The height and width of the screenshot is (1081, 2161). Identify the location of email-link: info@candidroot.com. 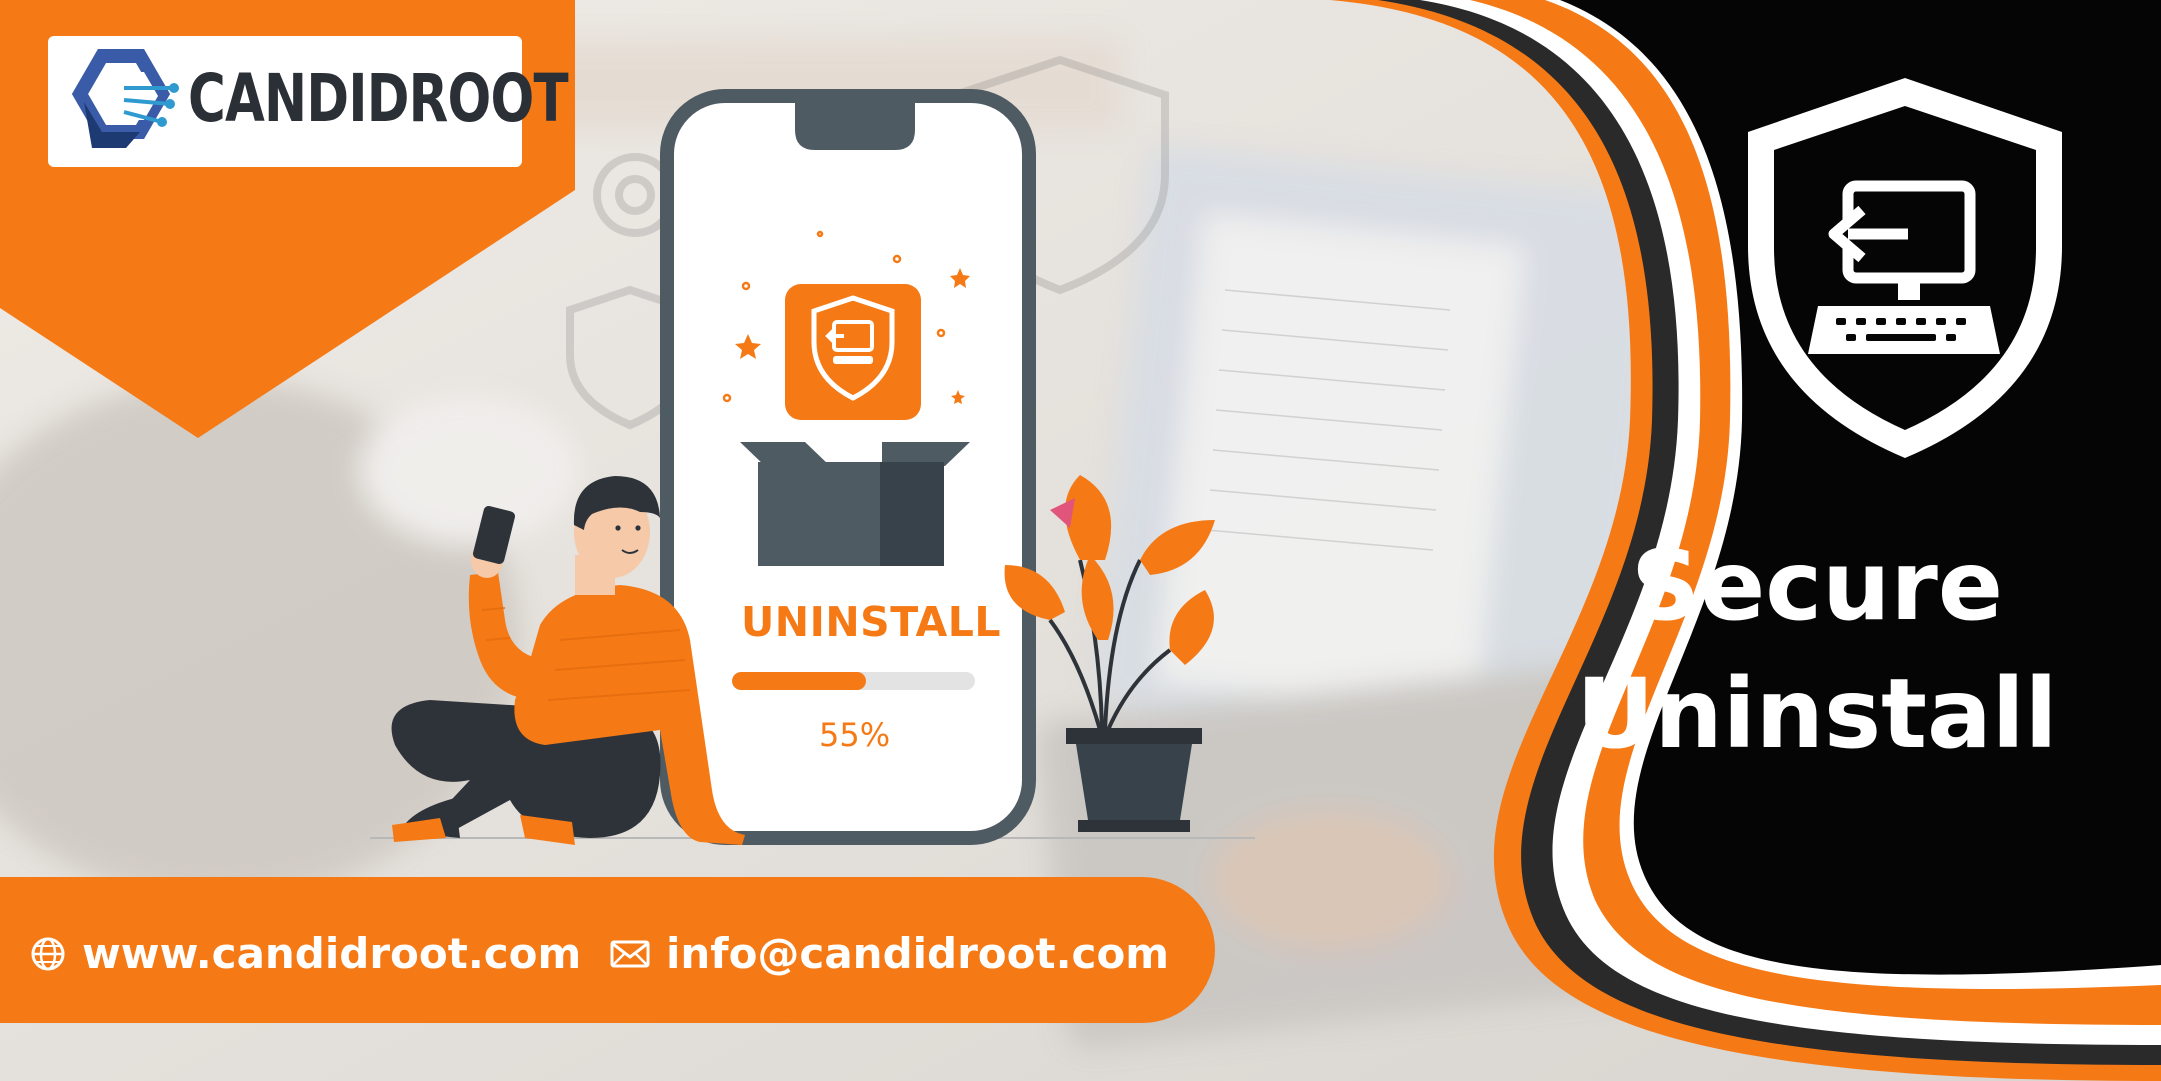
(889, 953).